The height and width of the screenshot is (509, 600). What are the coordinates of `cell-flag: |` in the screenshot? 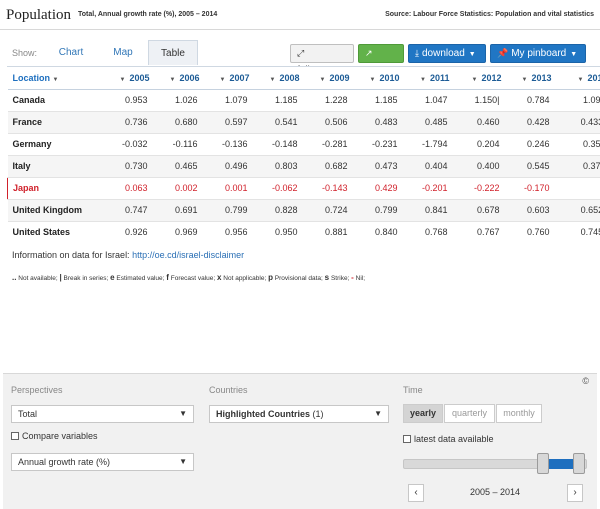 It's located at (498, 100).